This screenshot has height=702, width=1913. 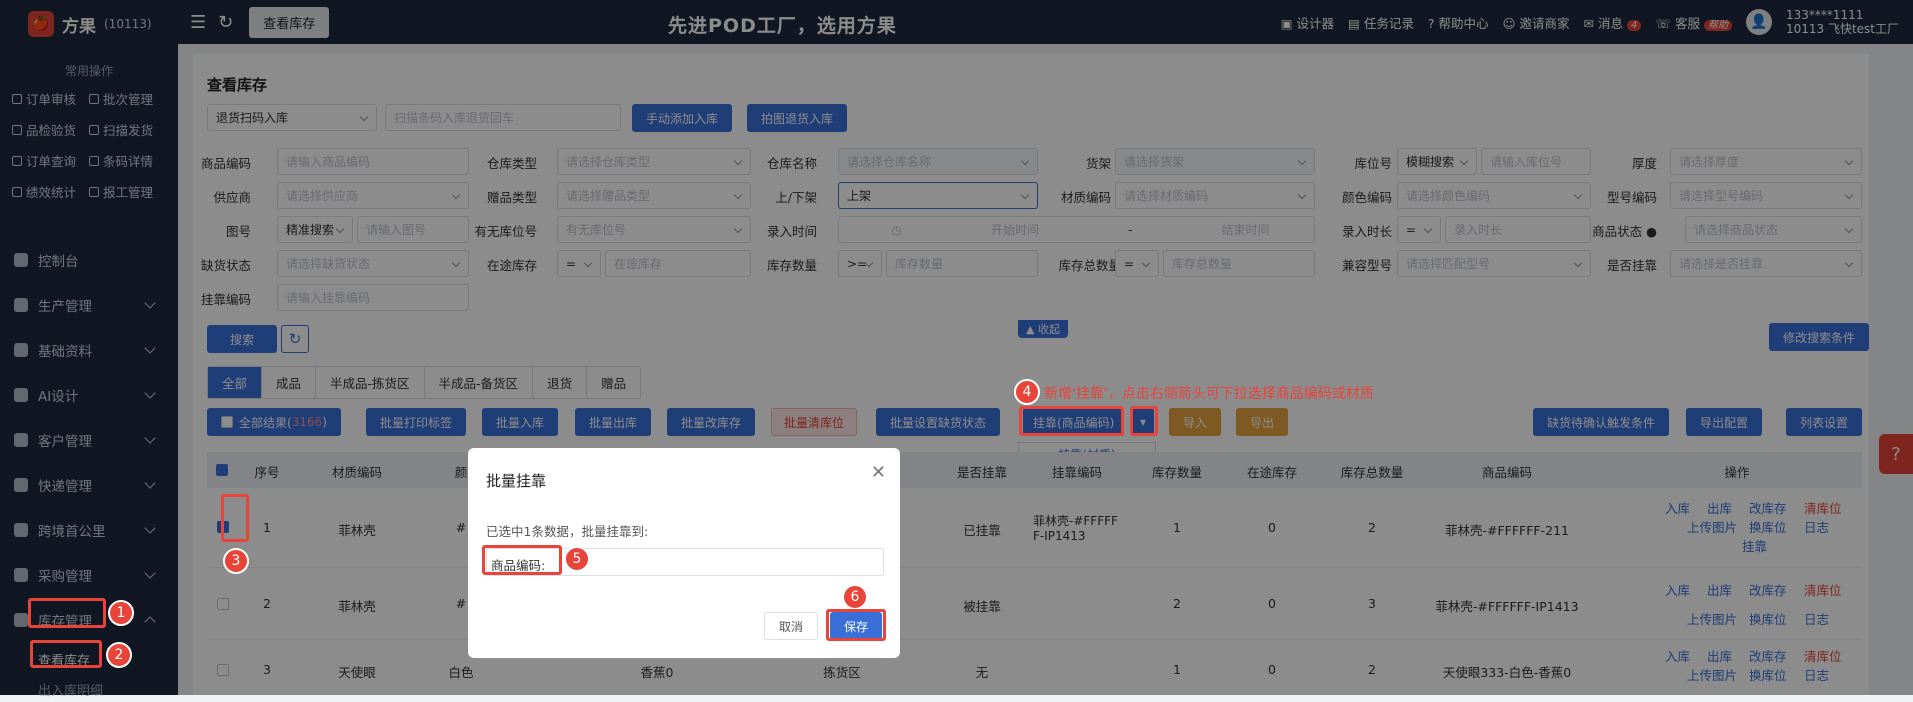 I want to click on step-badge: 1, so click(x=121, y=613).